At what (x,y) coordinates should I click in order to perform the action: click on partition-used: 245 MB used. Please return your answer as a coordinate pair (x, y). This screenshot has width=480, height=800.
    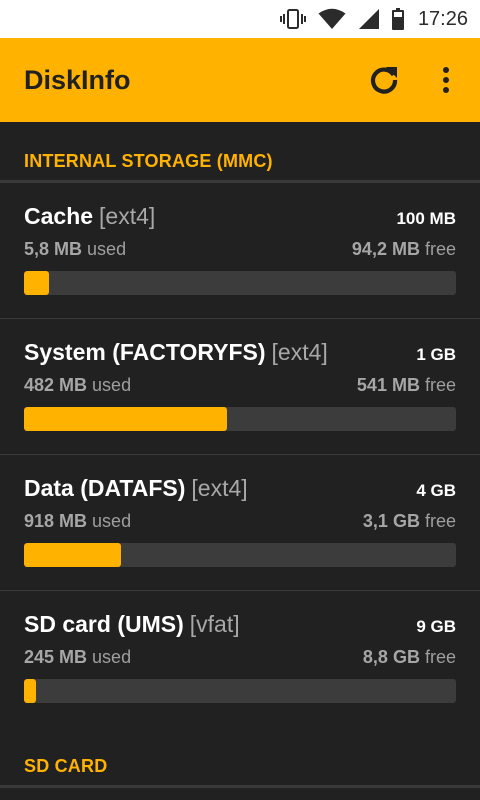
    Looking at the image, I should click on (77, 657).